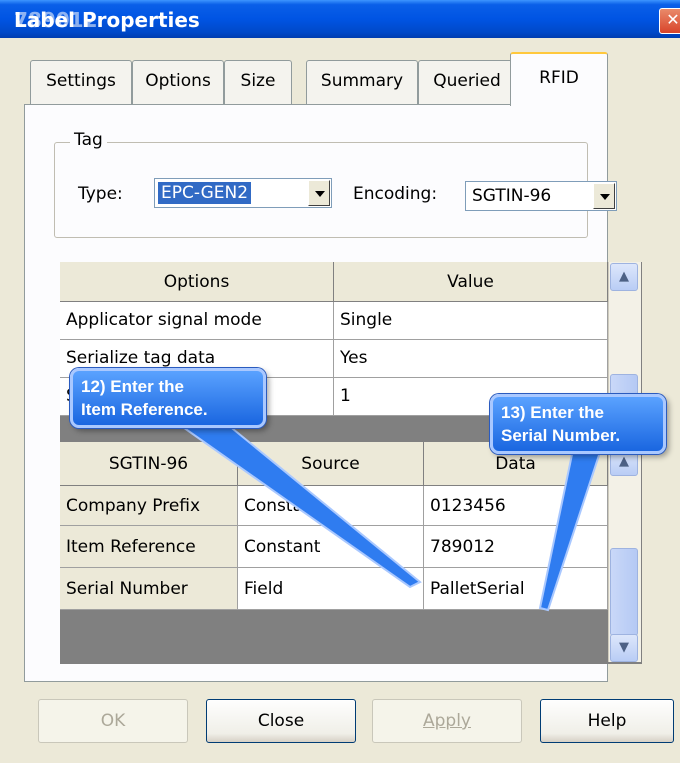 The width and height of the screenshot is (680, 763). Describe the element at coordinates (168, 398) in the screenshot. I see `callout-item-reference: 12) Enter the Item Reference.` at that location.